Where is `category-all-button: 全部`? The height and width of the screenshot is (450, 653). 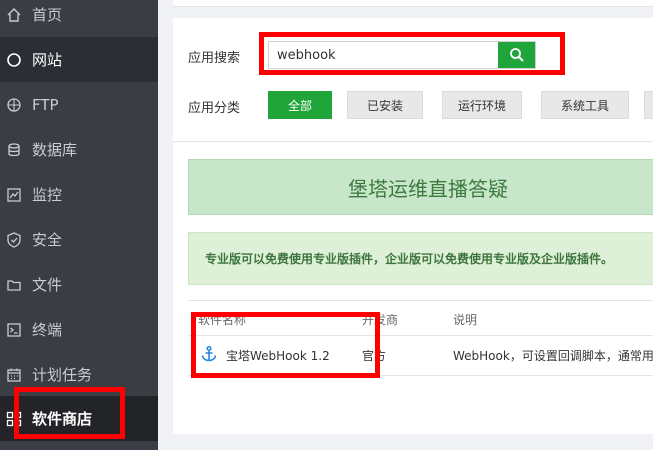 category-all-button: 全部 is located at coordinates (300, 105).